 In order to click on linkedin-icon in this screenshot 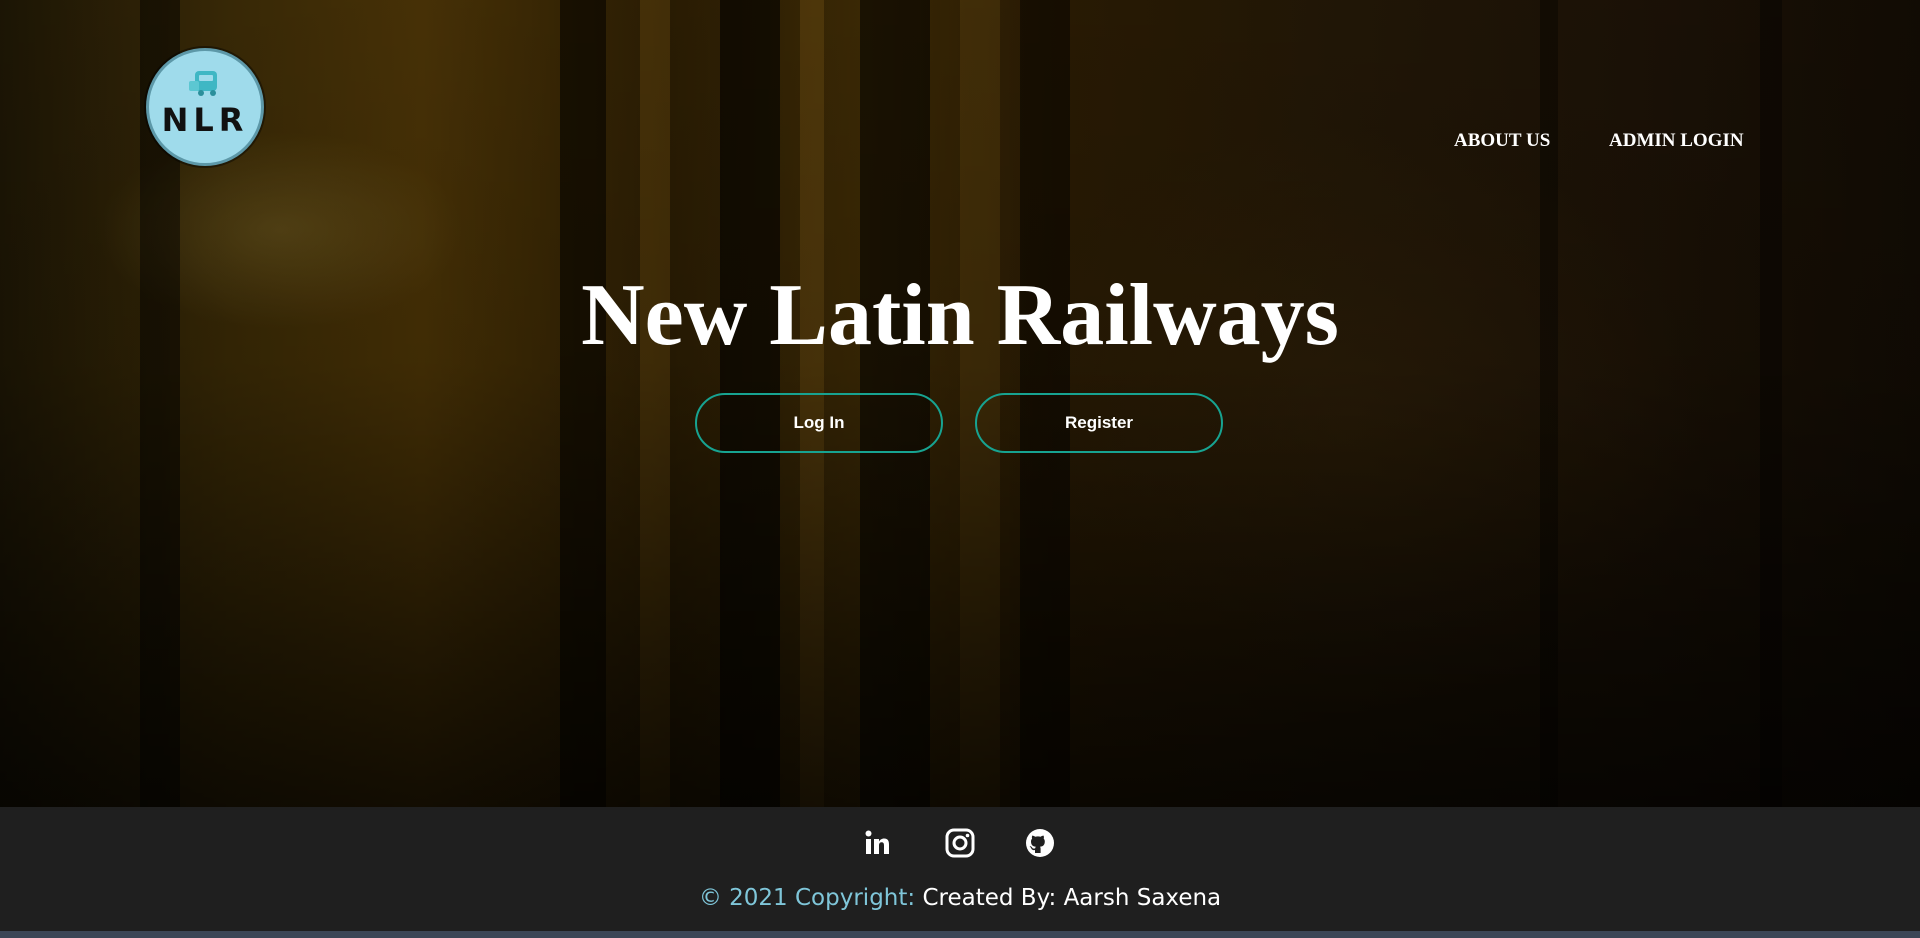, I will do `click(877, 842)`.